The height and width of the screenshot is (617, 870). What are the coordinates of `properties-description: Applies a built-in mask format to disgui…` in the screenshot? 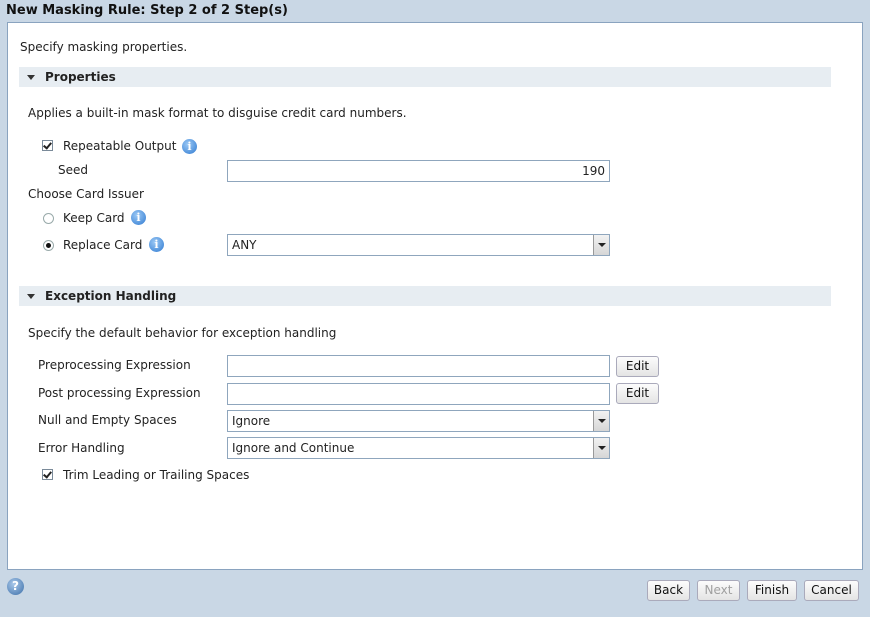 It's located at (217, 113).